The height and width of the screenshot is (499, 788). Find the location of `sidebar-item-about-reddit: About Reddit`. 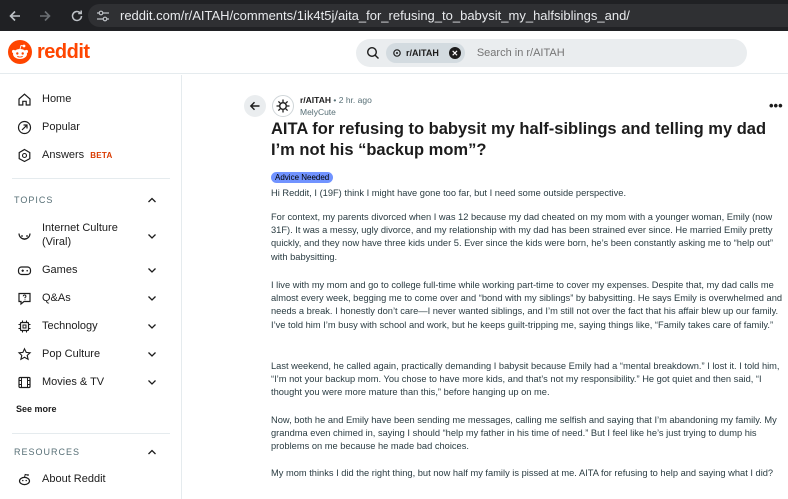

sidebar-item-about-reddit: About Reddit is located at coordinates (61, 479).